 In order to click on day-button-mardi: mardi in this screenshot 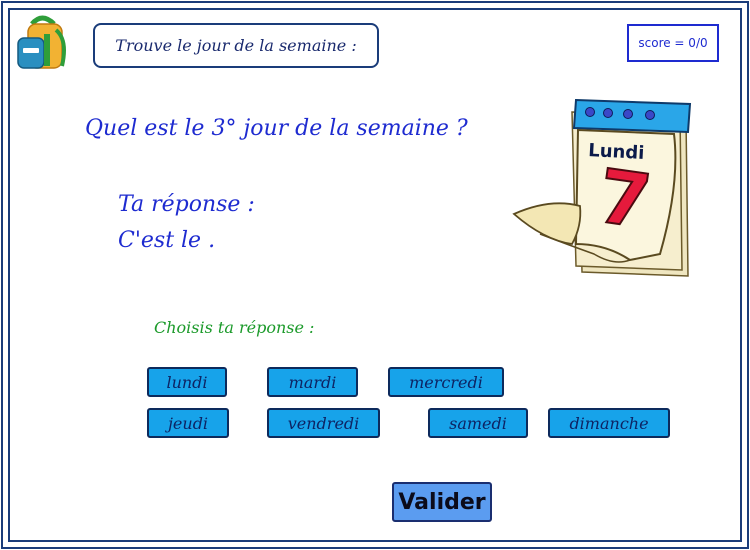, I will do `click(312, 382)`.